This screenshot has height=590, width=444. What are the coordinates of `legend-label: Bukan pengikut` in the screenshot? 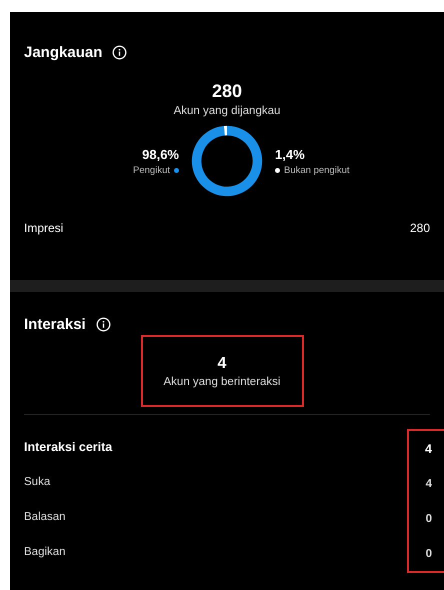 It's located at (317, 170).